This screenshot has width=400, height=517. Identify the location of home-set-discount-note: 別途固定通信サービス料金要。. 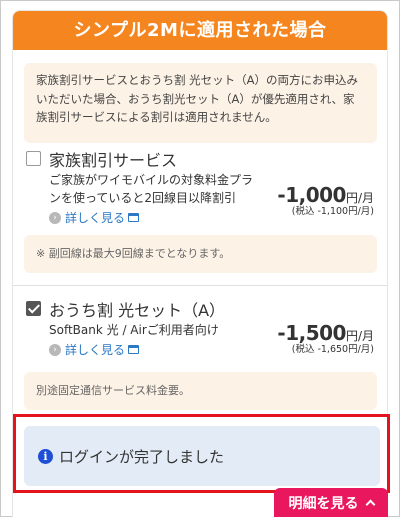
(200, 391).